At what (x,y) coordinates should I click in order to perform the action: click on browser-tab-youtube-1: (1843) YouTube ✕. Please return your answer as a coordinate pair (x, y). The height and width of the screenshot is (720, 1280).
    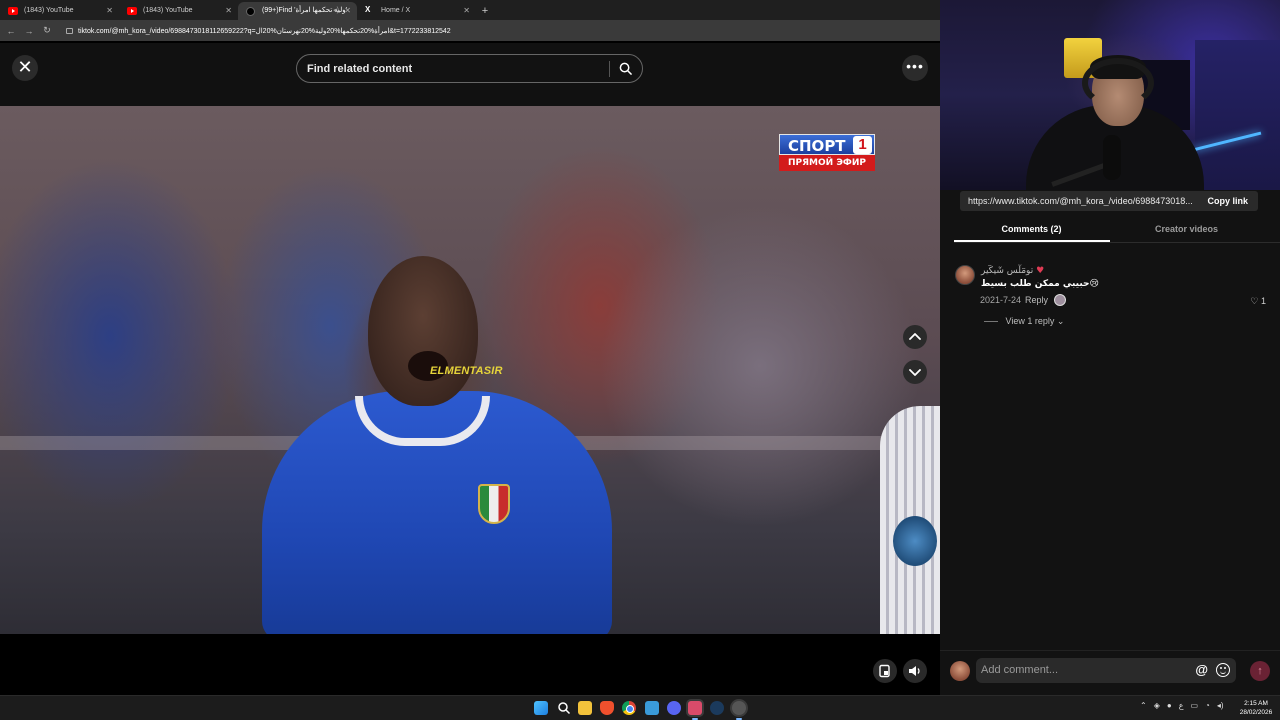
    Looking at the image, I should click on (59, 11).